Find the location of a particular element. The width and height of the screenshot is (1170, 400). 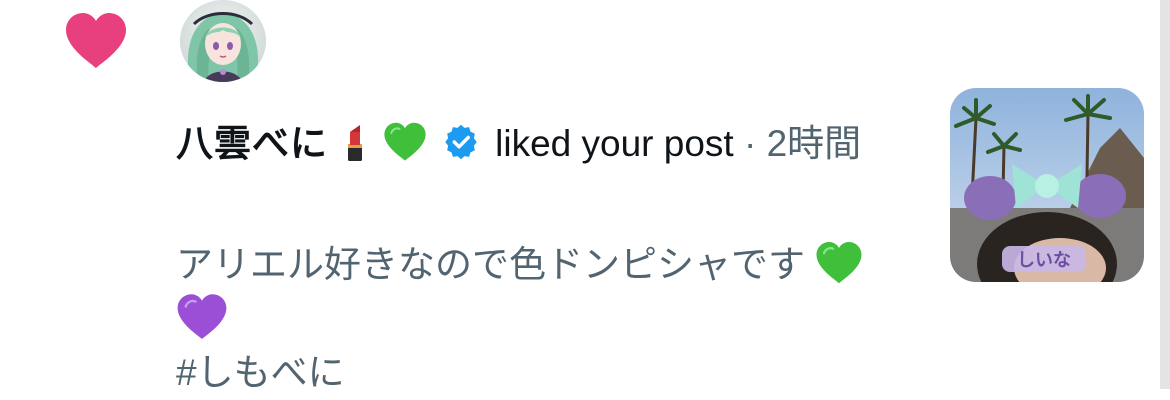

hashtag: #しもべに is located at coordinates (546, 373).